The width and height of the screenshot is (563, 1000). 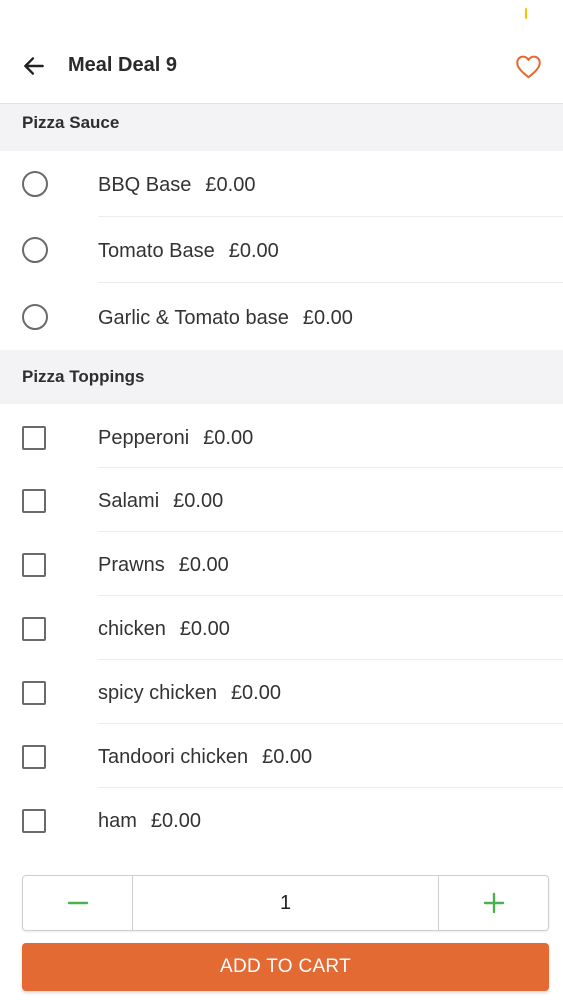 What do you see at coordinates (281, 500) in the screenshot?
I see `topping-option-salami: Salami £0.00` at bounding box center [281, 500].